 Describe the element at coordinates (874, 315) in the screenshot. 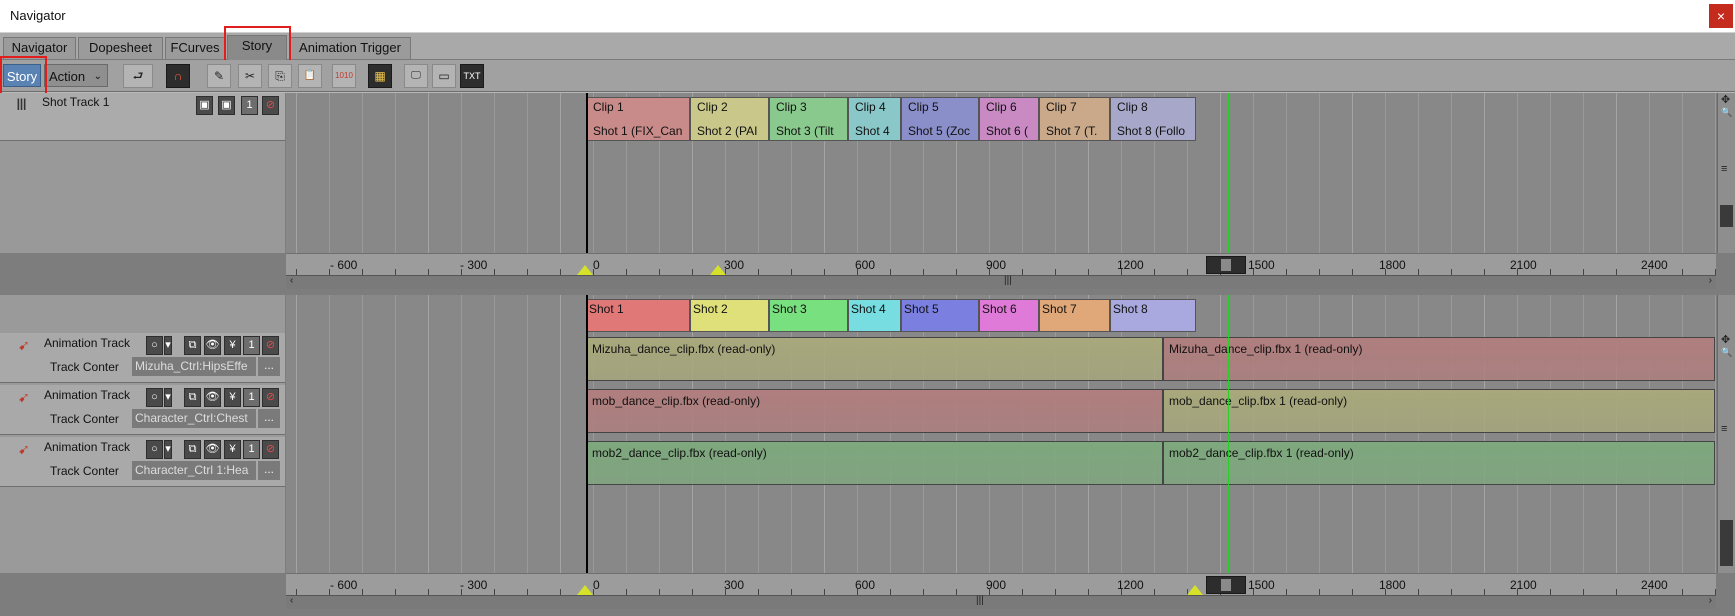

I see `shot-strip-item: Shot 4` at that location.